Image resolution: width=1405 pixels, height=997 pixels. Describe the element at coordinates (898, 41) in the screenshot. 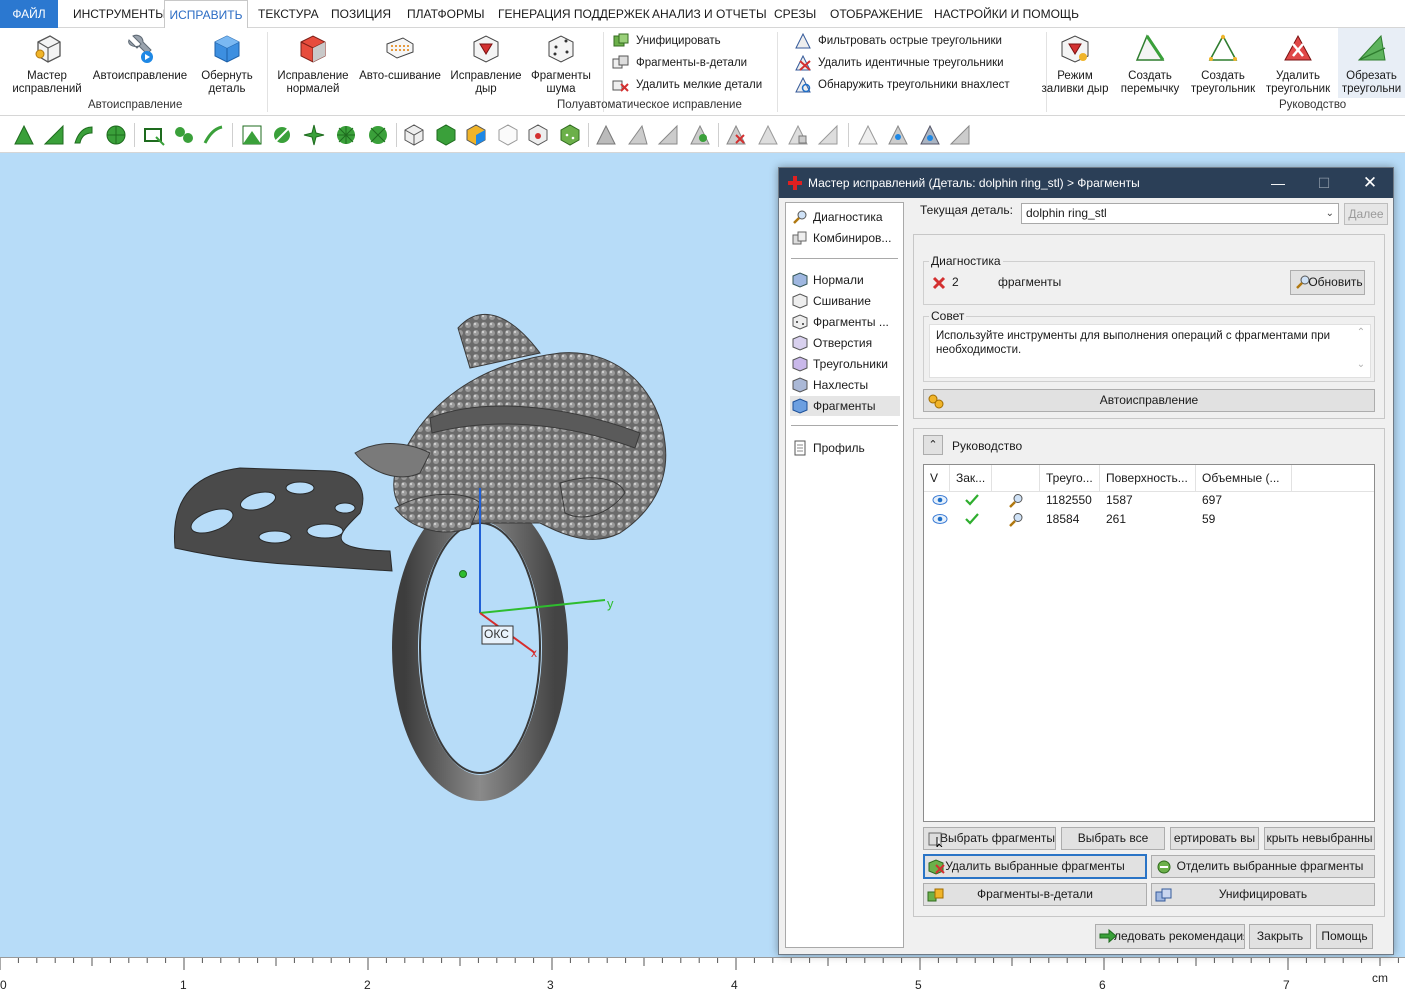

I see `filter-sharp-button: Фильтровать острые треугольники` at that location.